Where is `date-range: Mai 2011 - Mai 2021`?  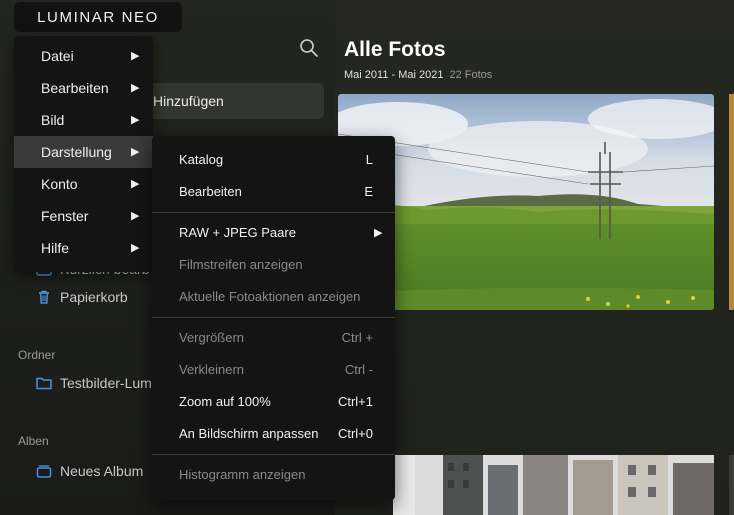
date-range: Mai 2011 - Mai 2021 is located at coordinates (394, 75).